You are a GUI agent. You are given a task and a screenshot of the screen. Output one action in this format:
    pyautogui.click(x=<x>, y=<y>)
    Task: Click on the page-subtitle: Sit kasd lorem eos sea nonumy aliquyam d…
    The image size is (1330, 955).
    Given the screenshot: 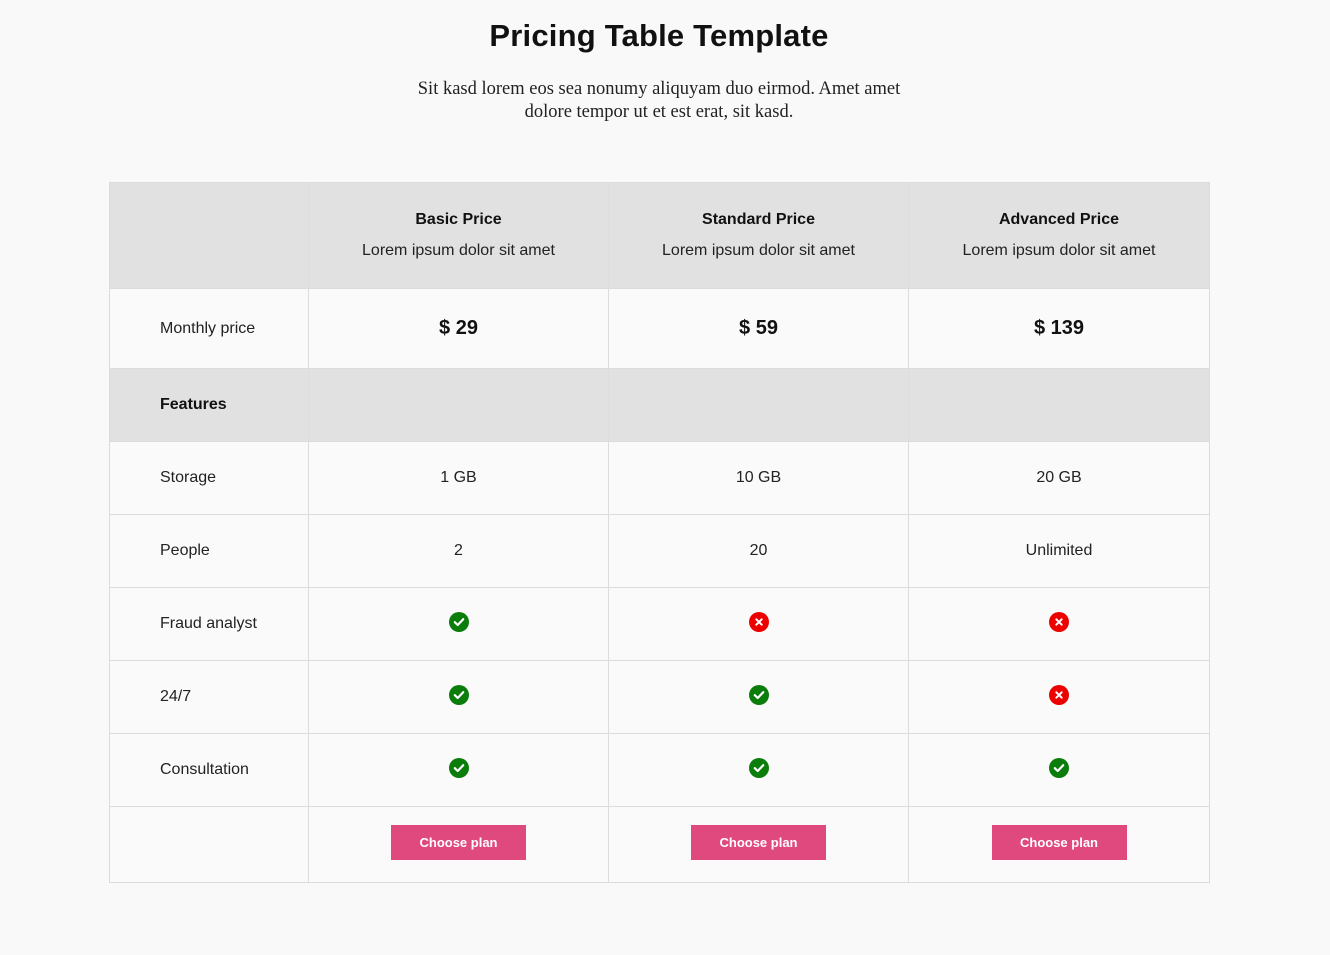 What is the action you would take?
    pyautogui.click(x=659, y=100)
    